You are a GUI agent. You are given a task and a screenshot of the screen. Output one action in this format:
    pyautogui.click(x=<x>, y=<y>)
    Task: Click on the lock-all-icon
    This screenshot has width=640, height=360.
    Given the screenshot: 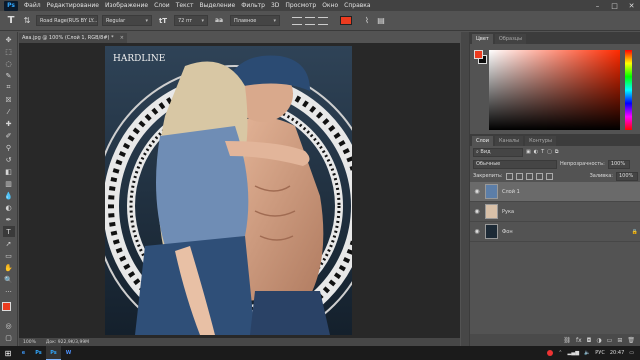 What is the action you would take?
    pyautogui.click(x=549, y=176)
    